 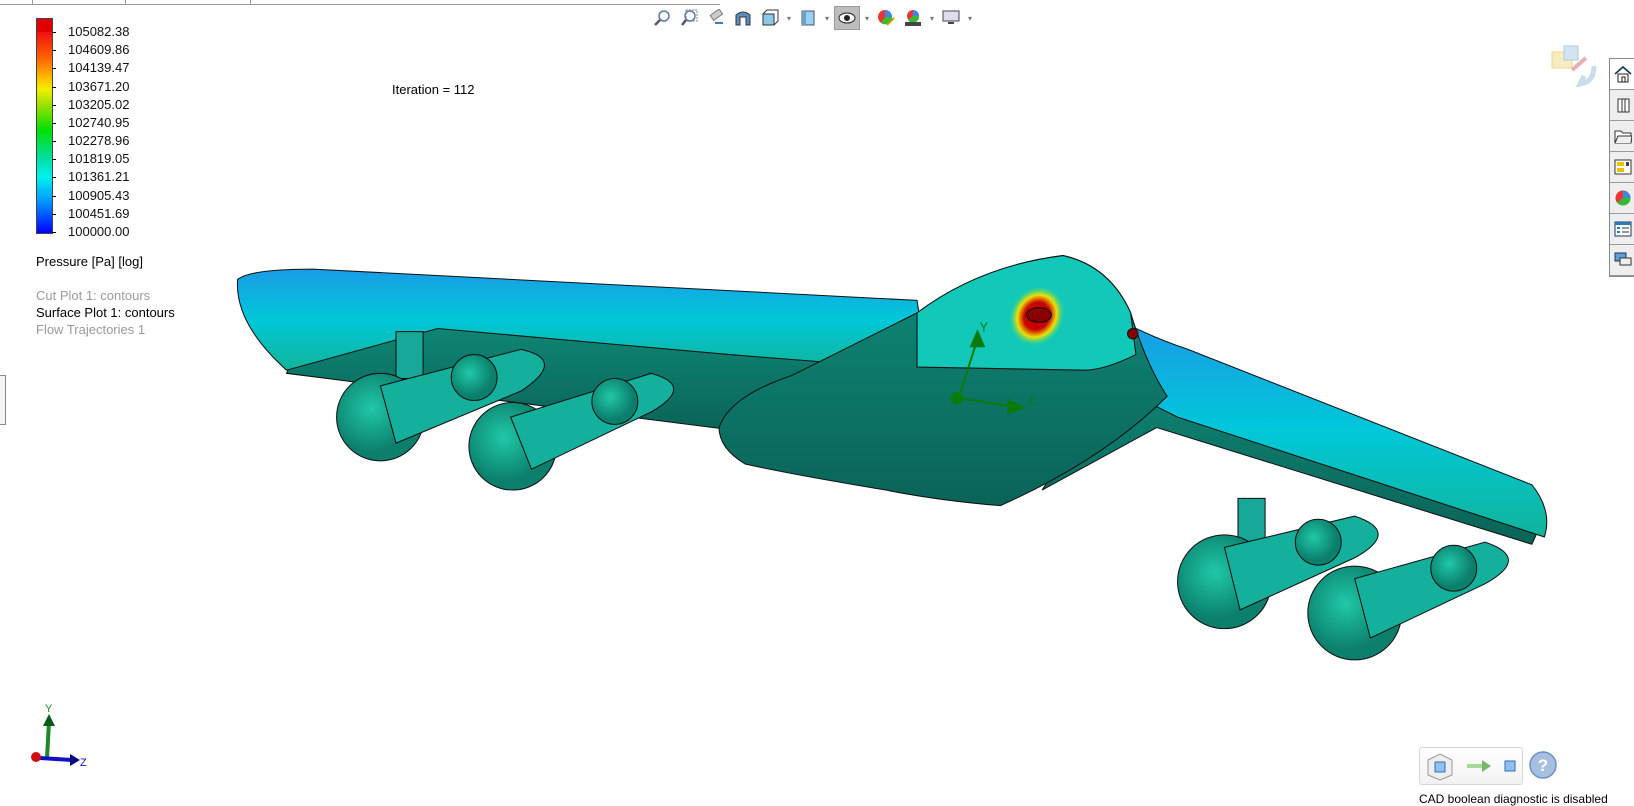 What do you see at coordinates (1622, 74) in the screenshot?
I see `home-icon` at bounding box center [1622, 74].